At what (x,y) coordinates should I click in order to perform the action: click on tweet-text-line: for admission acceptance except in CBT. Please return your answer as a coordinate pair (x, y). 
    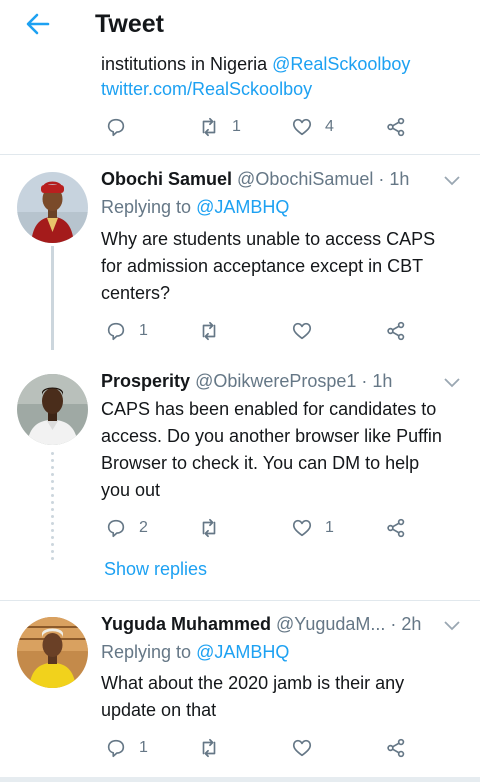
    Looking at the image, I should click on (262, 266).